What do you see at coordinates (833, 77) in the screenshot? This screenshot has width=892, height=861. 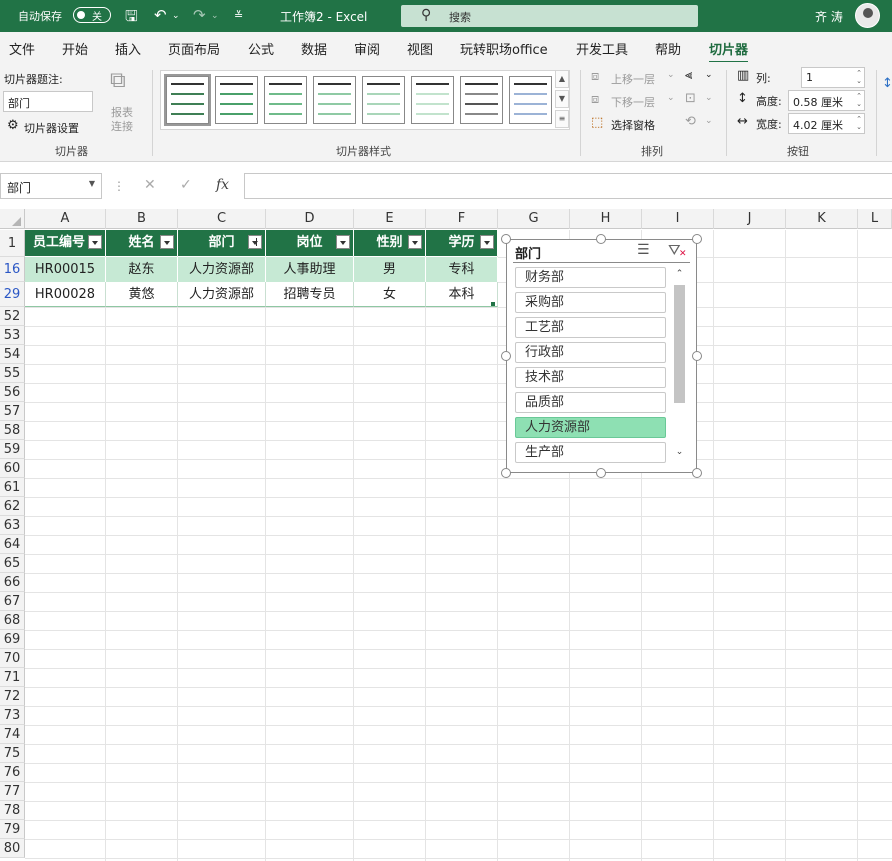 I see `columns-input: 1 ⌃ ⌄` at bounding box center [833, 77].